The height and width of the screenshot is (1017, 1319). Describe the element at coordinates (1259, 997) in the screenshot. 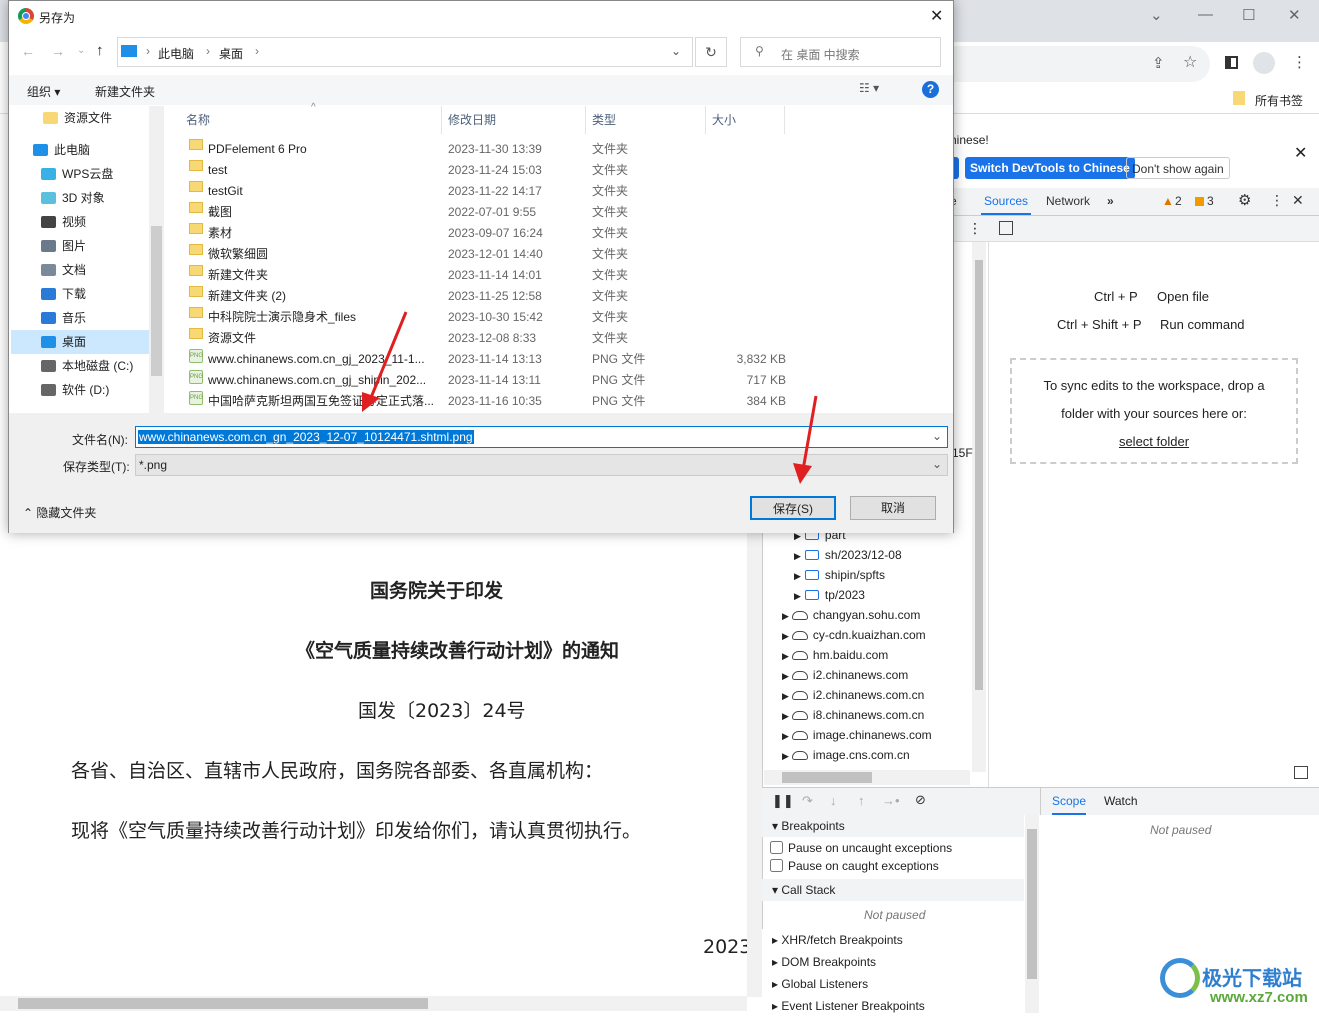

I see `watermark-url: www.xz7.com` at that location.